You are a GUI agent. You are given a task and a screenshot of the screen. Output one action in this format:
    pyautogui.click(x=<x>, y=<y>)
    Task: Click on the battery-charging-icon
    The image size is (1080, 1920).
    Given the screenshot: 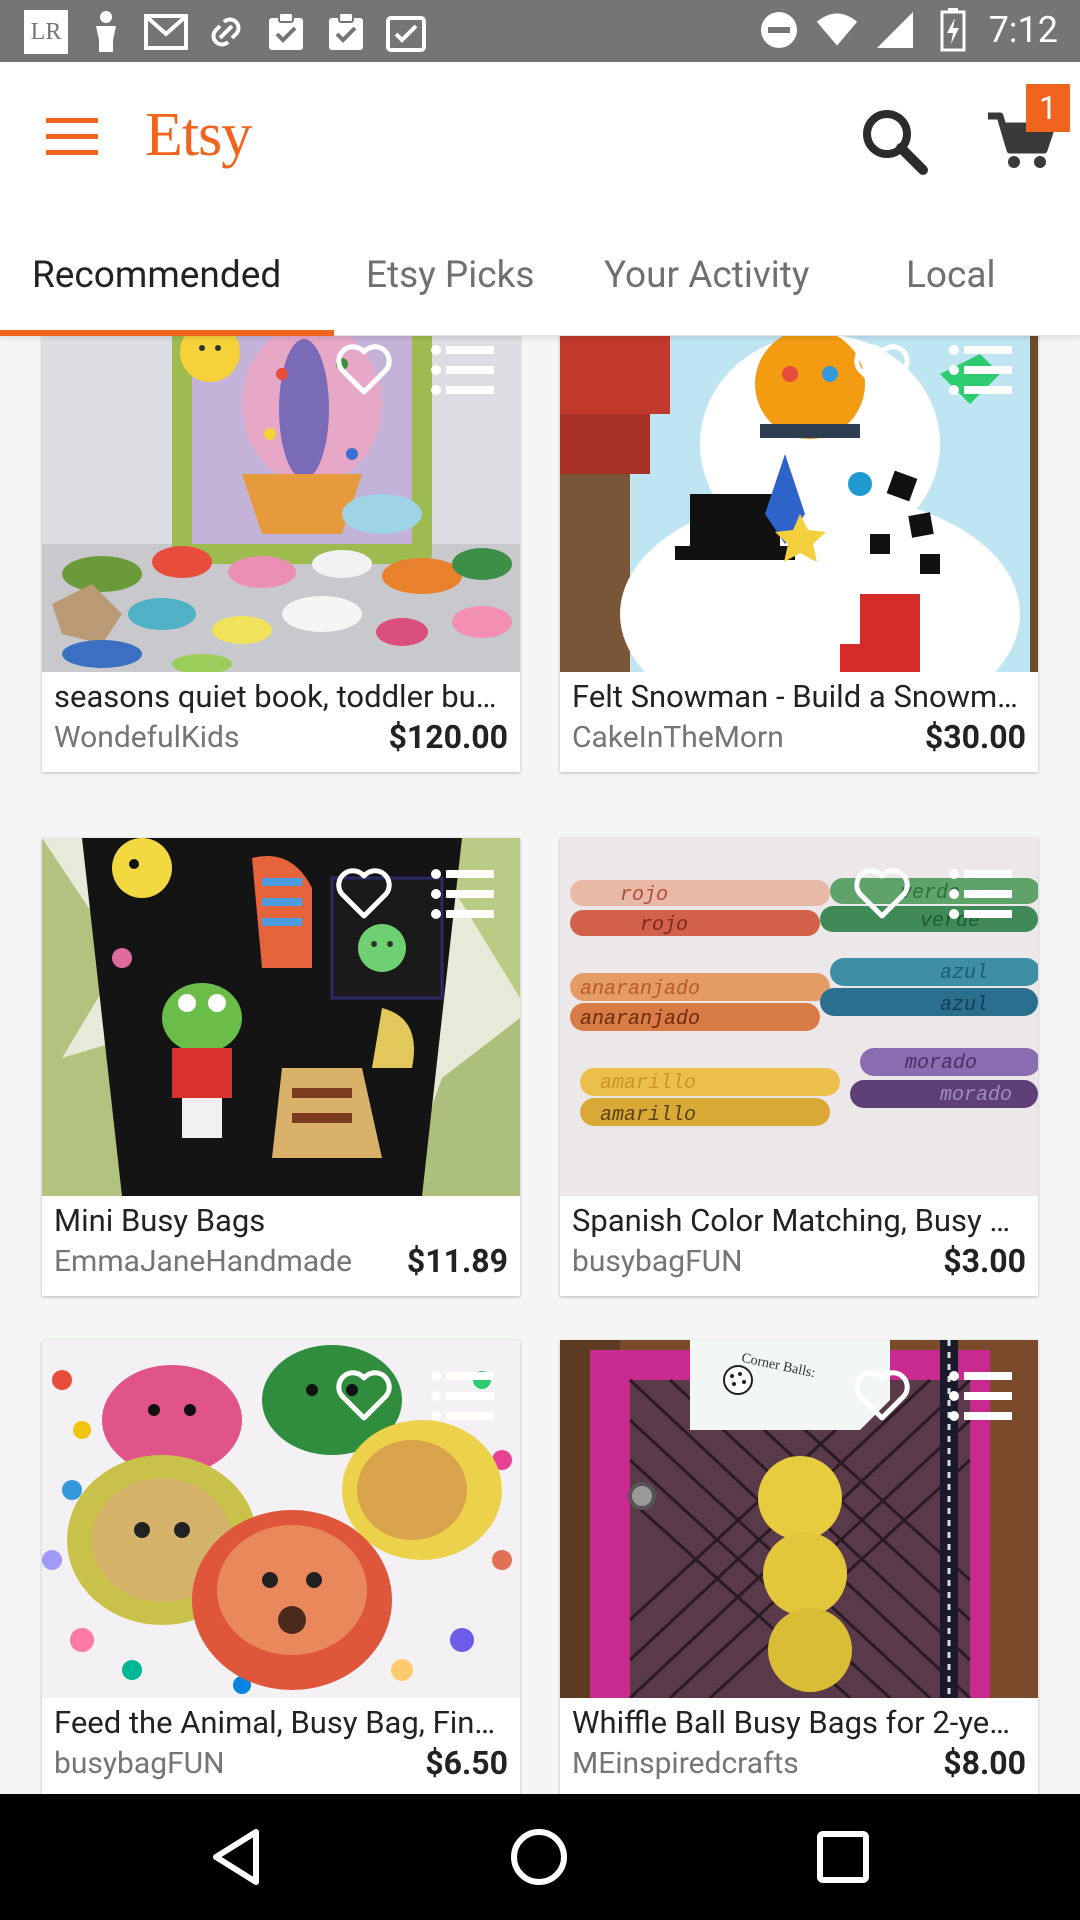 What is the action you would take?
    pyautogui.click(x=953, y=30)
    